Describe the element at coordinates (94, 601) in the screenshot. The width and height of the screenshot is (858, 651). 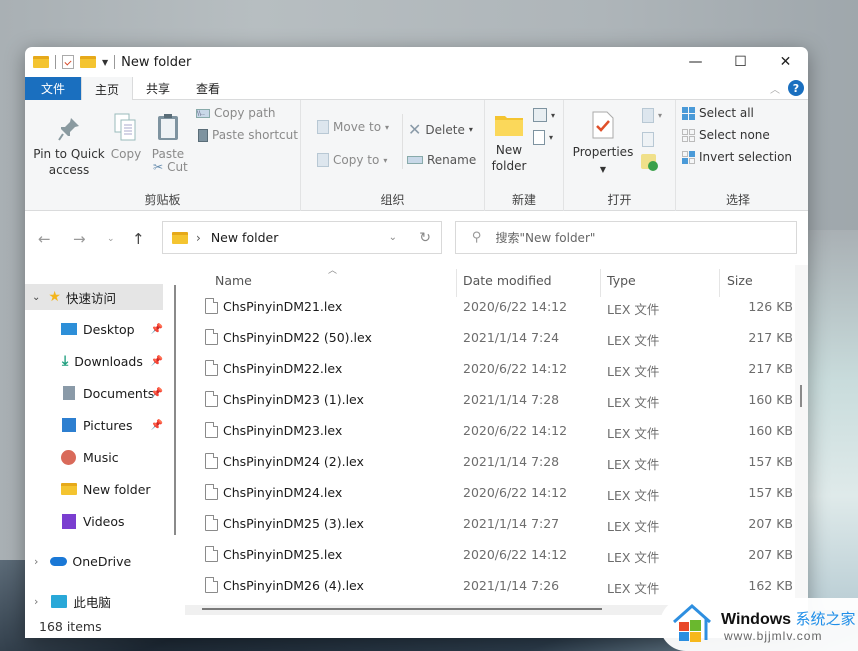
I see `sidebar-item-this-pc: › 此电脑` at that location.